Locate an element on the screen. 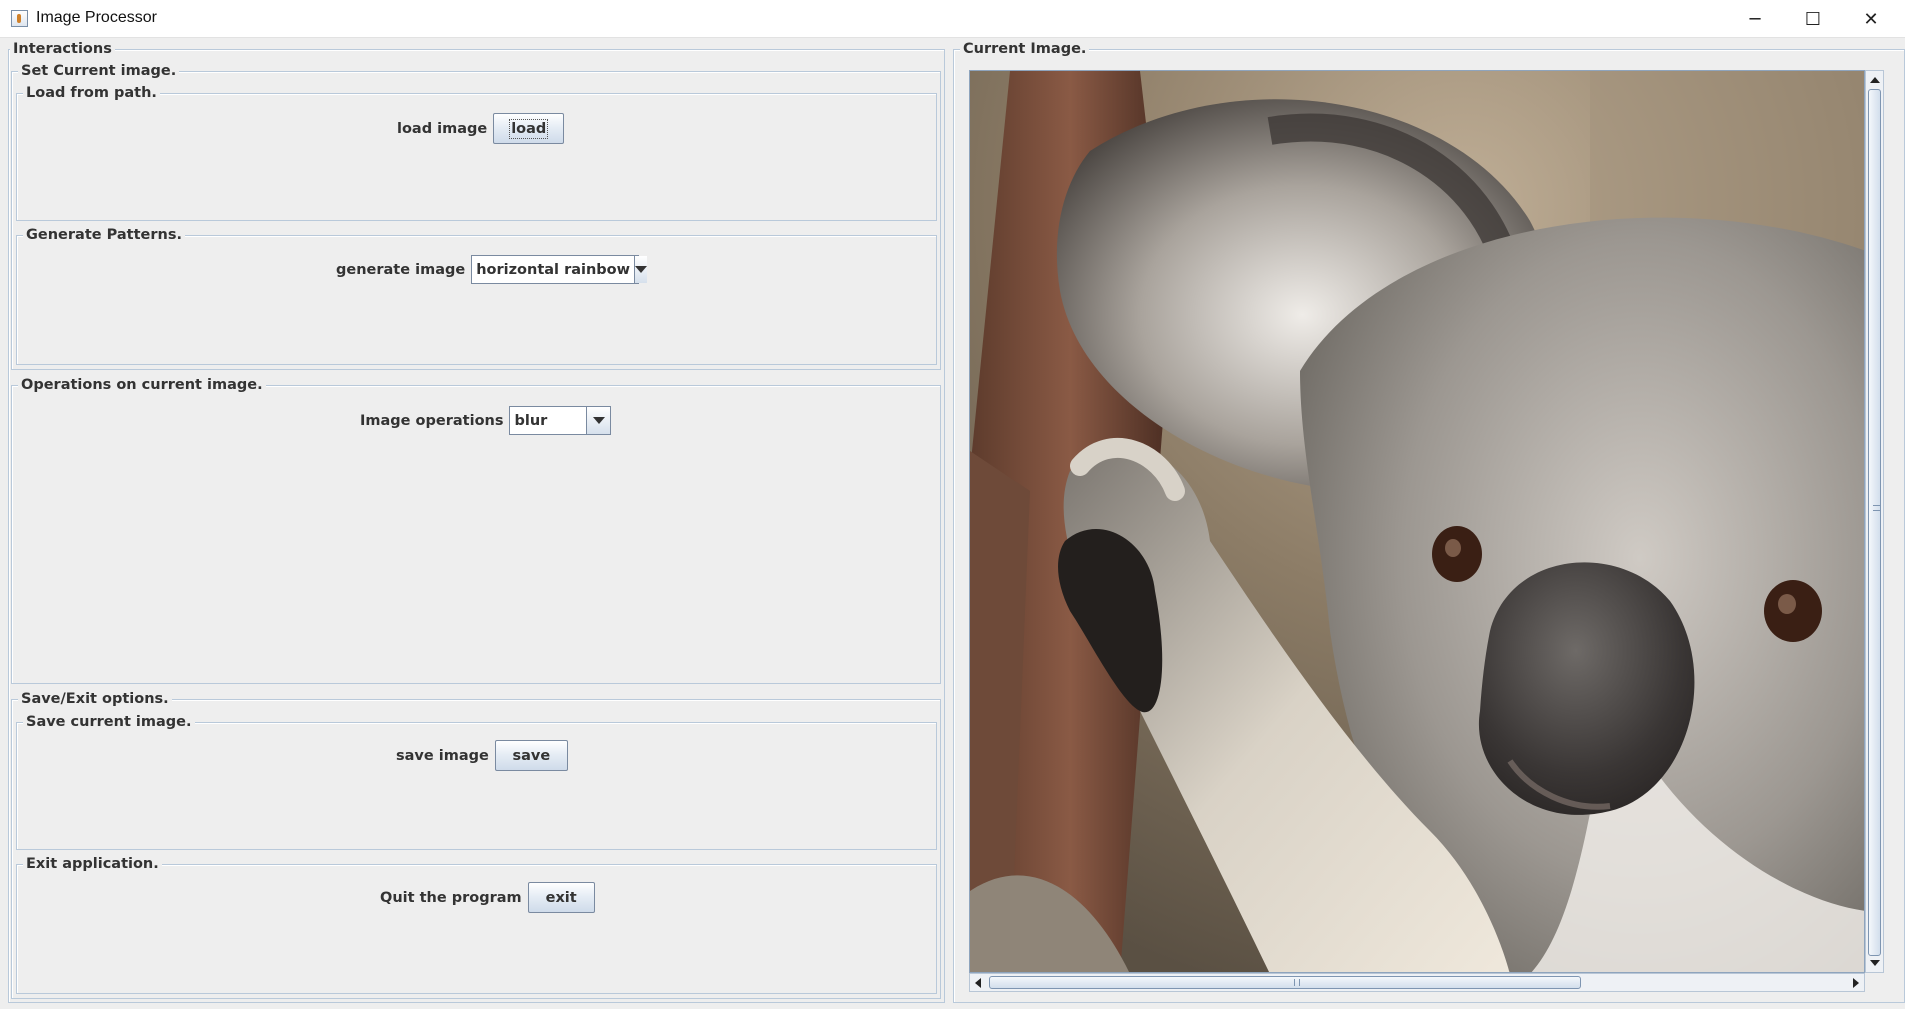 The height and width of the screenshot is (1009, 1905). load-button-label: load is located at coordinates (529, 128).